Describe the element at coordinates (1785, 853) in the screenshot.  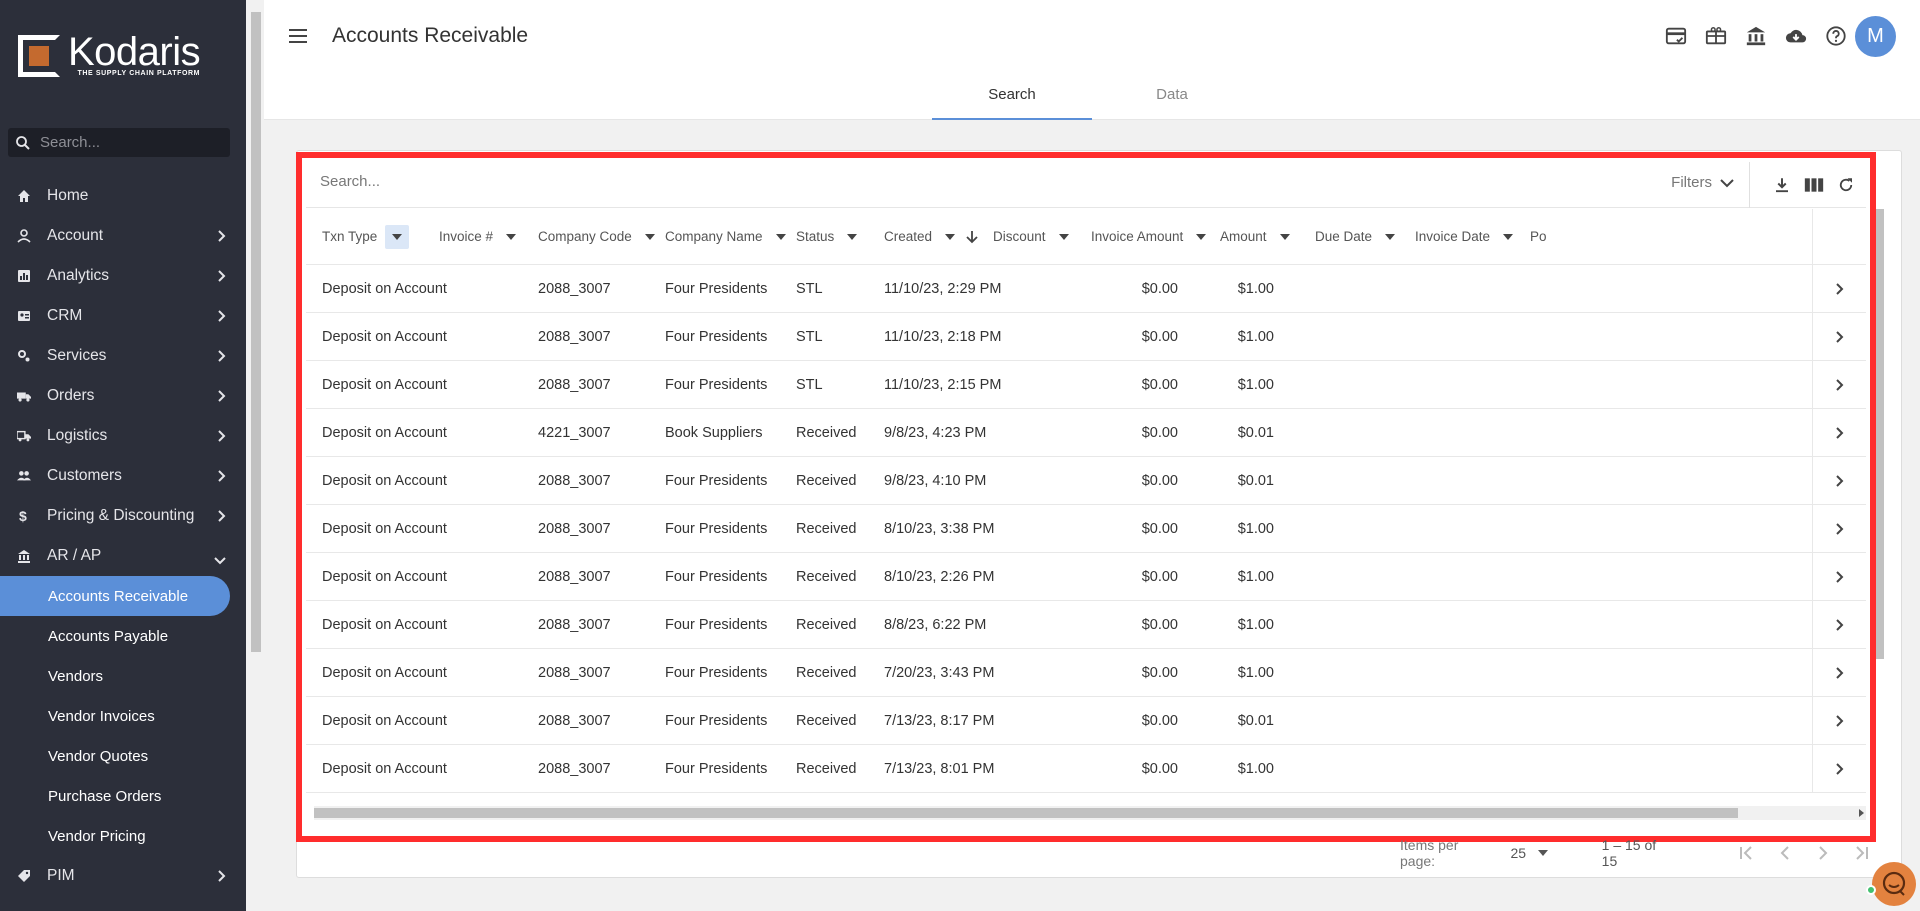
I see `prev-page-icon` at that location.